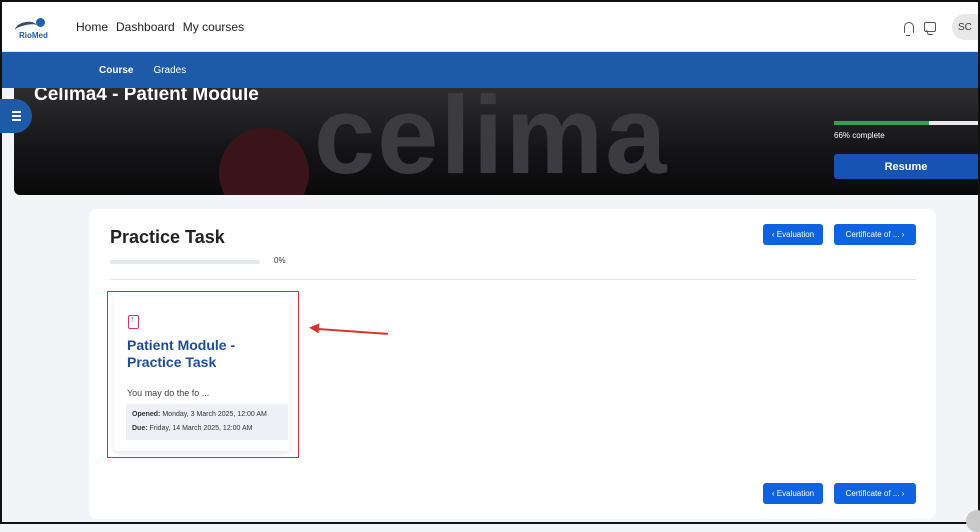  I want to click on tab-grades: Grades, so click(169, 70).